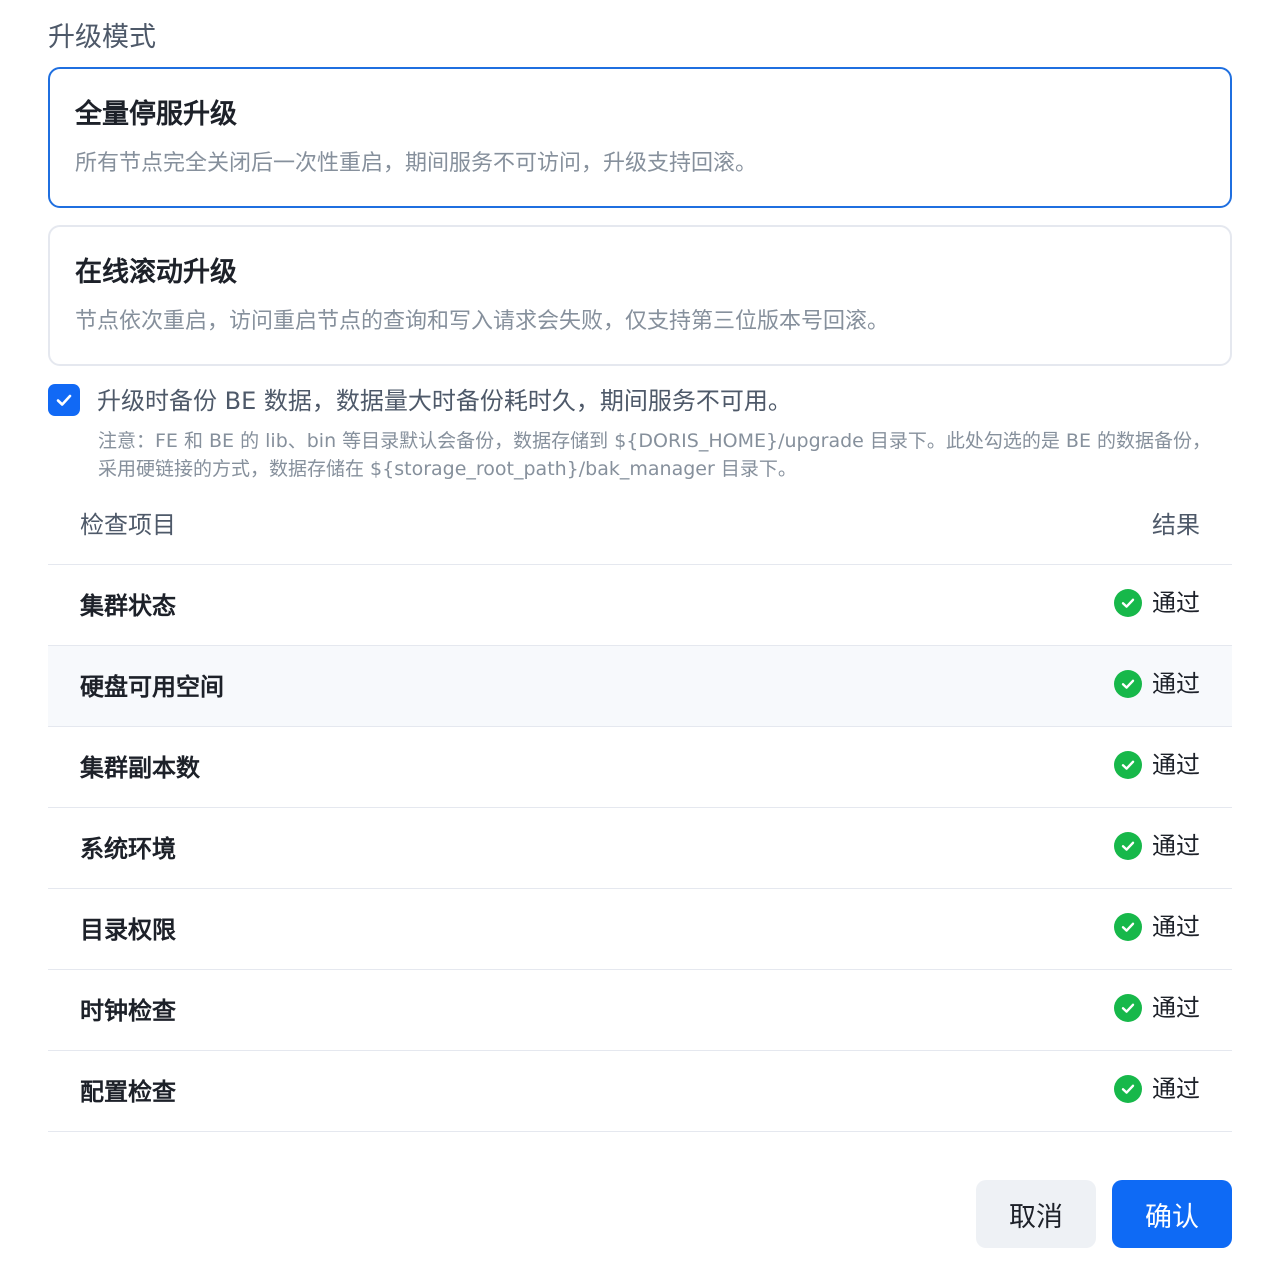 This screenshot has height=1284, width=1276. I want to click on check-item-name: 配置检查, so click(128, 1092).